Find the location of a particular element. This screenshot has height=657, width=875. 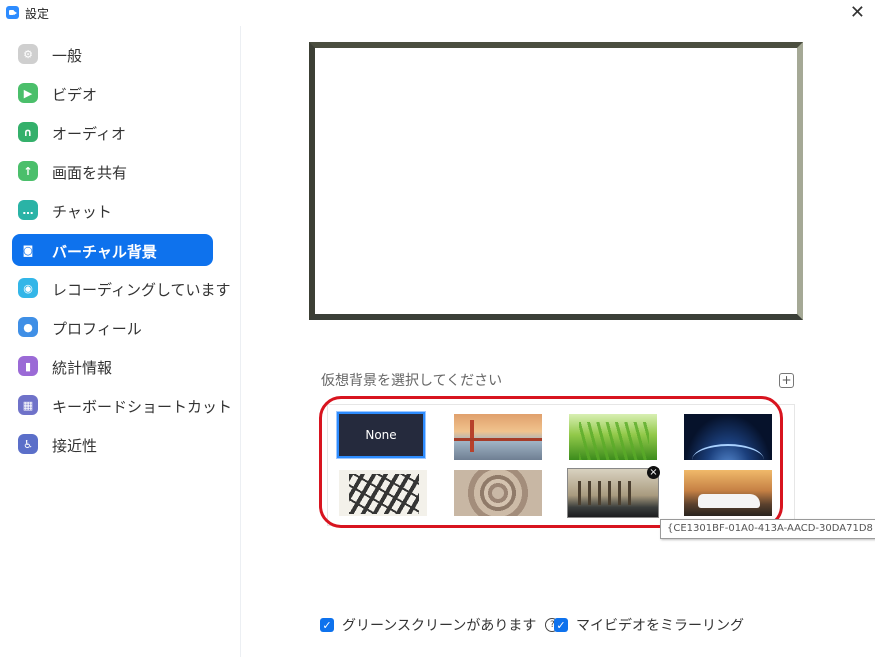

mirror-video-option: ✓ マイビデオをミラーリング is located at coordinates (649, 625).